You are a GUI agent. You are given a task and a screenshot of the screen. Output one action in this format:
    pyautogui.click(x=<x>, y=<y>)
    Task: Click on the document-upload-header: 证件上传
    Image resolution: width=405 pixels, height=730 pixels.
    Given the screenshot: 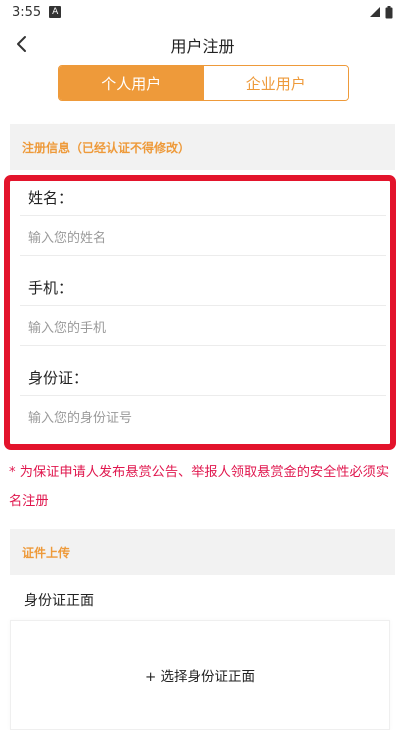 What is the action you would take?
    pyautogui.click(x=202, y=552)
    